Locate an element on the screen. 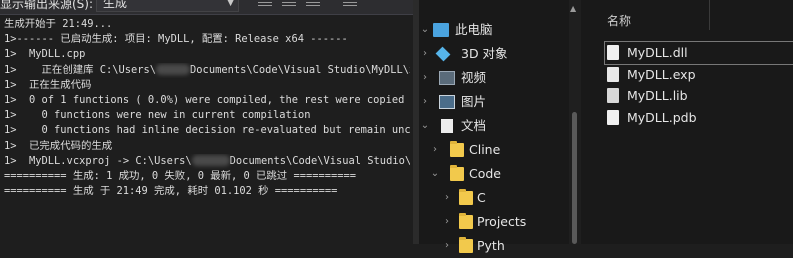 The image size is (793, 258). output-line-tail: Documents\Code\Visual Studio\MyD is located at coordinates (319, 160).